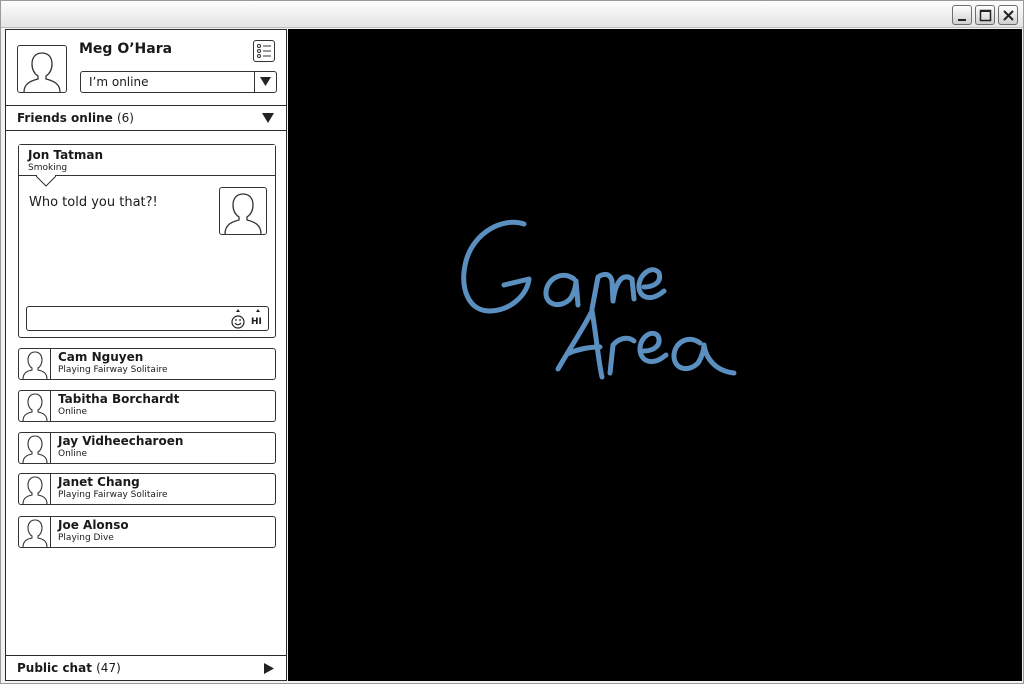 This screenshot has height=684, width=1024. Describe the element at coordinates (147, 532) in the screenshot. I see `friend-item: Joe Alonso Playing Dive` at that location.